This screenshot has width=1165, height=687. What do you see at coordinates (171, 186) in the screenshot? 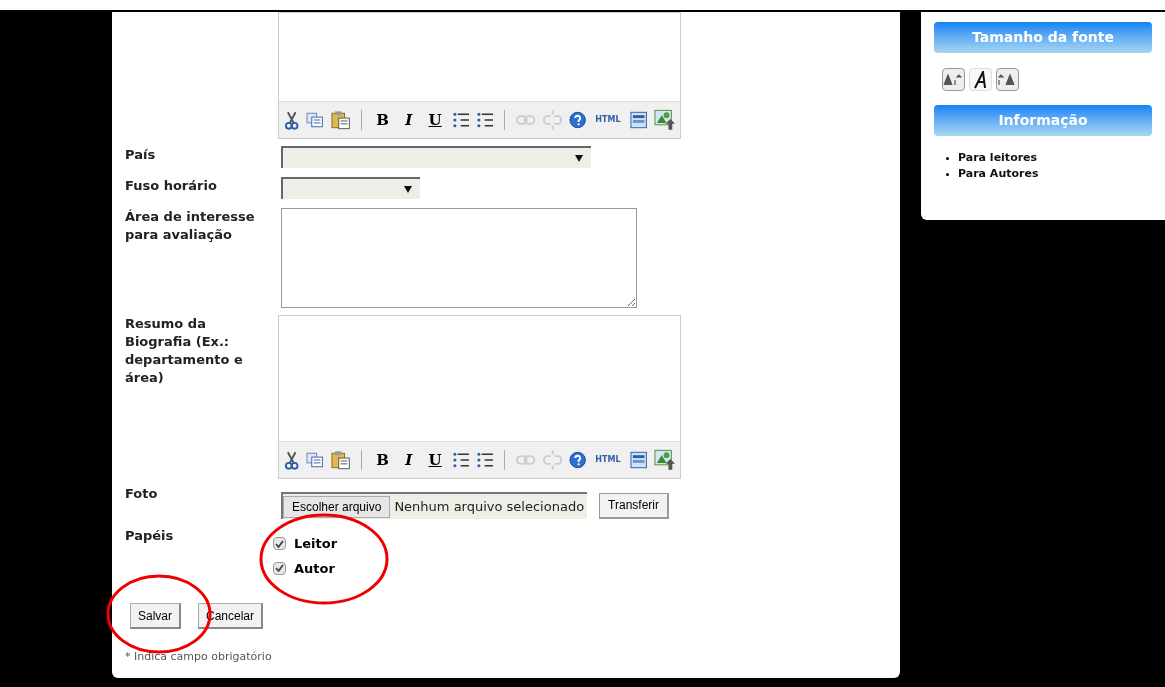
I see `field-label: Fuso horário` at bounding box center [171, 186].